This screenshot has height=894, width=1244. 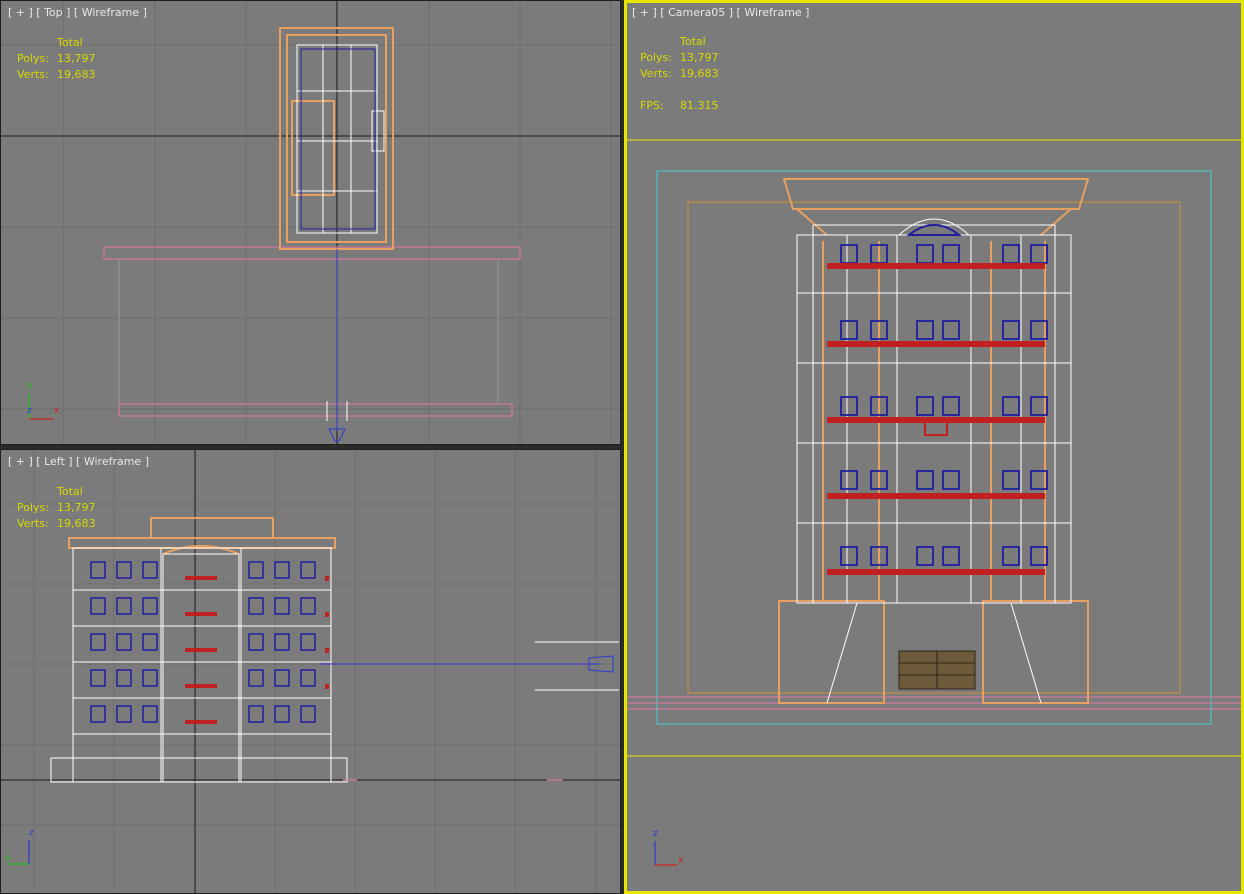 I want to click on viewport-label: [ + ] [ Left ] [ Wireframe ], so click(x=78, y=461).